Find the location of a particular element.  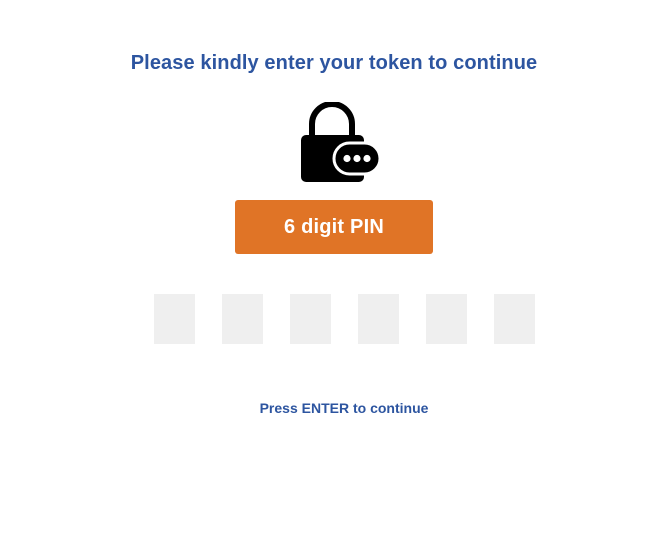

pin-digit-6-input is located at coordinates (514, 319).